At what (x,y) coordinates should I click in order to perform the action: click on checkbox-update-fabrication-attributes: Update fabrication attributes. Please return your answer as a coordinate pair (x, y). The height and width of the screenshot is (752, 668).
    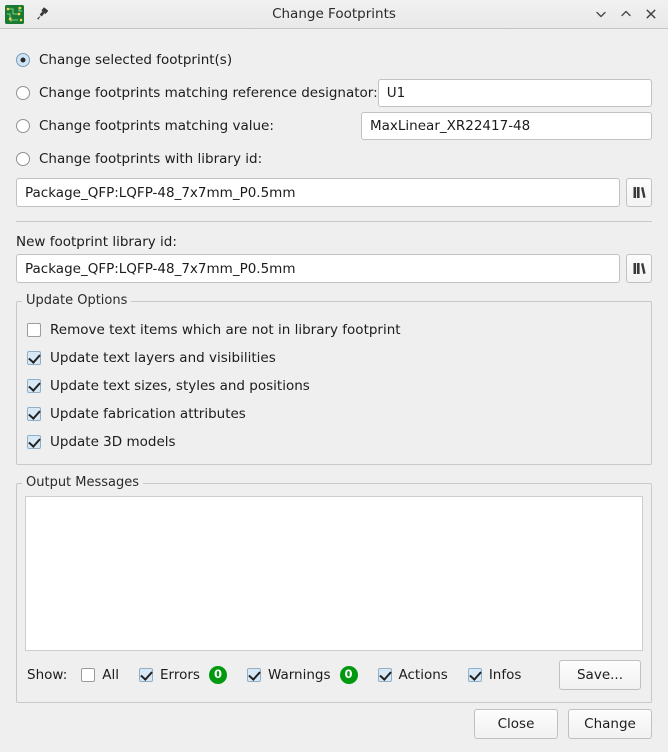
    Looking at the image, I should click on (334, 414).